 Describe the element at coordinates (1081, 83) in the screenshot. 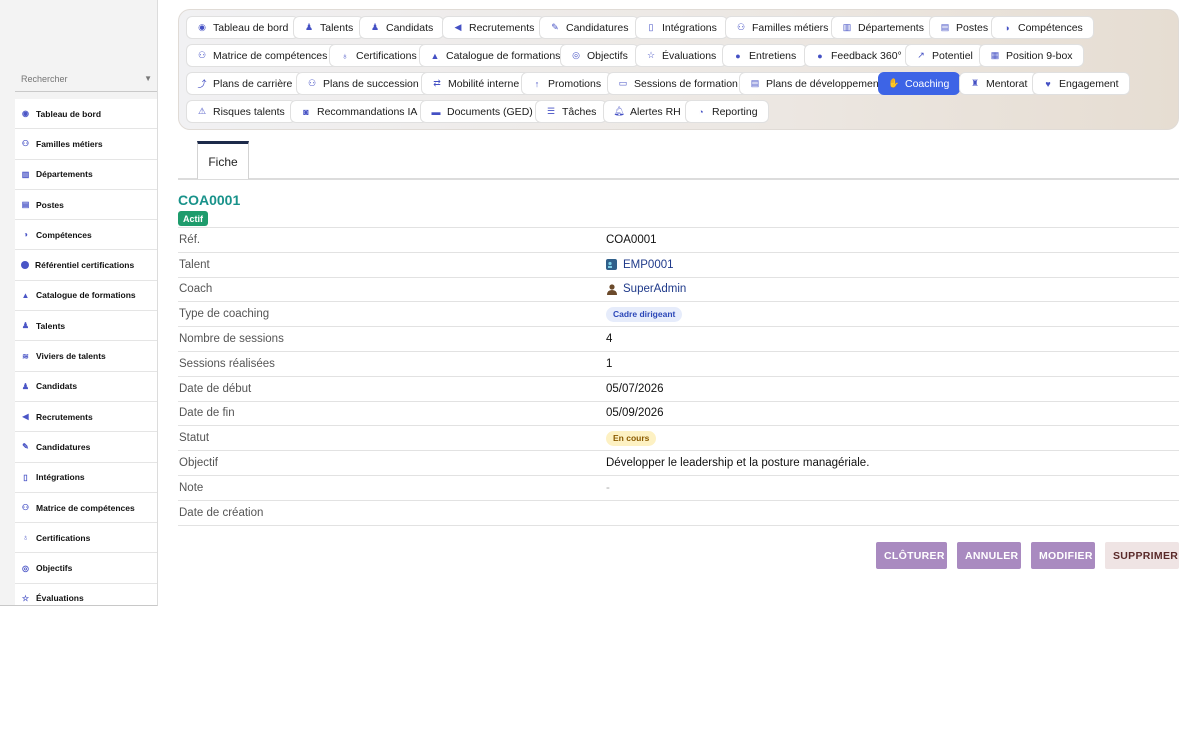

I see `nav-chip-engagement: ♥ Engagement` at that location.